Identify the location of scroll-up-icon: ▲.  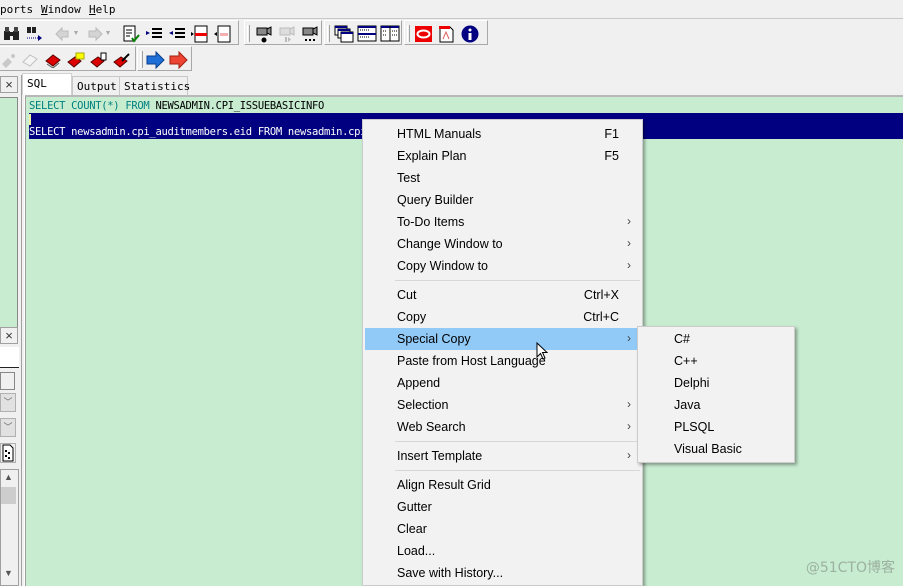
(8, 477).